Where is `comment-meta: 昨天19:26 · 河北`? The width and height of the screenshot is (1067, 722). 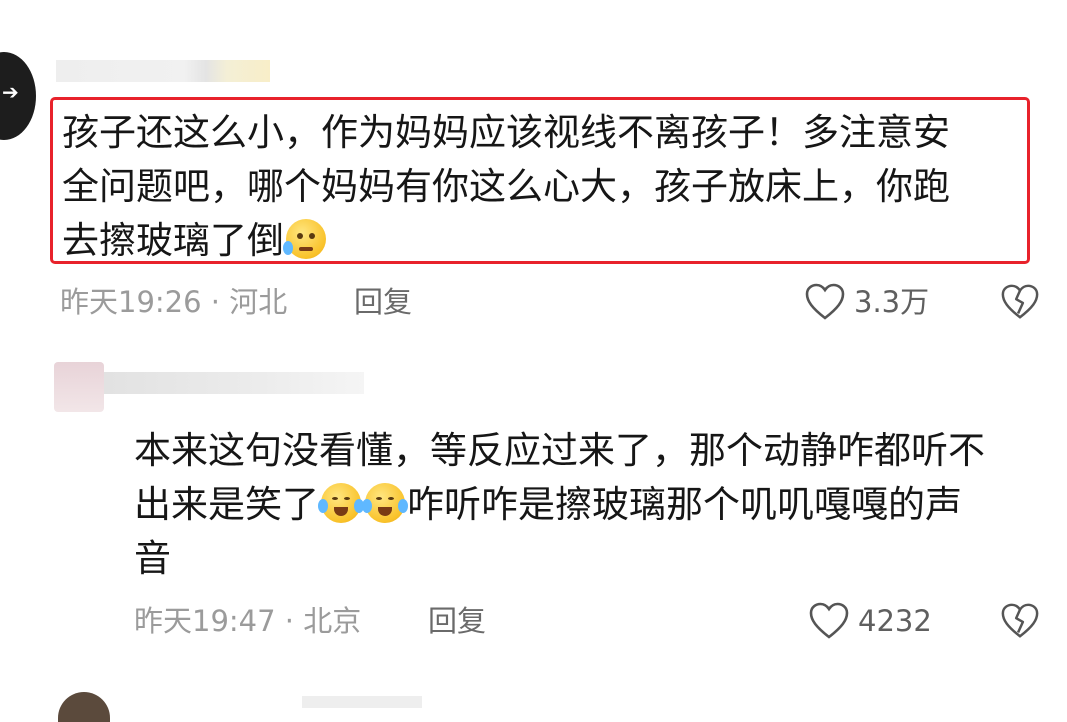
comment-meta: 昨天19:26 · 河北 is located at coordinates (174, 302).